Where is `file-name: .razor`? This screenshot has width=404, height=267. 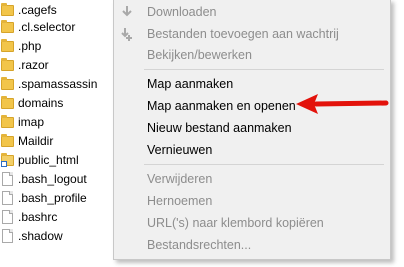
file-name: .razor is located at coordinates (33, 64).